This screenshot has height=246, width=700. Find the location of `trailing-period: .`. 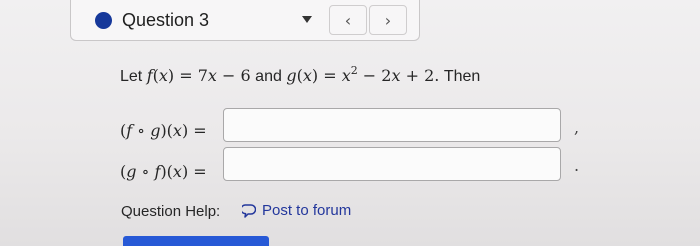

trailing-period: . is located at coordinates (577, 165).